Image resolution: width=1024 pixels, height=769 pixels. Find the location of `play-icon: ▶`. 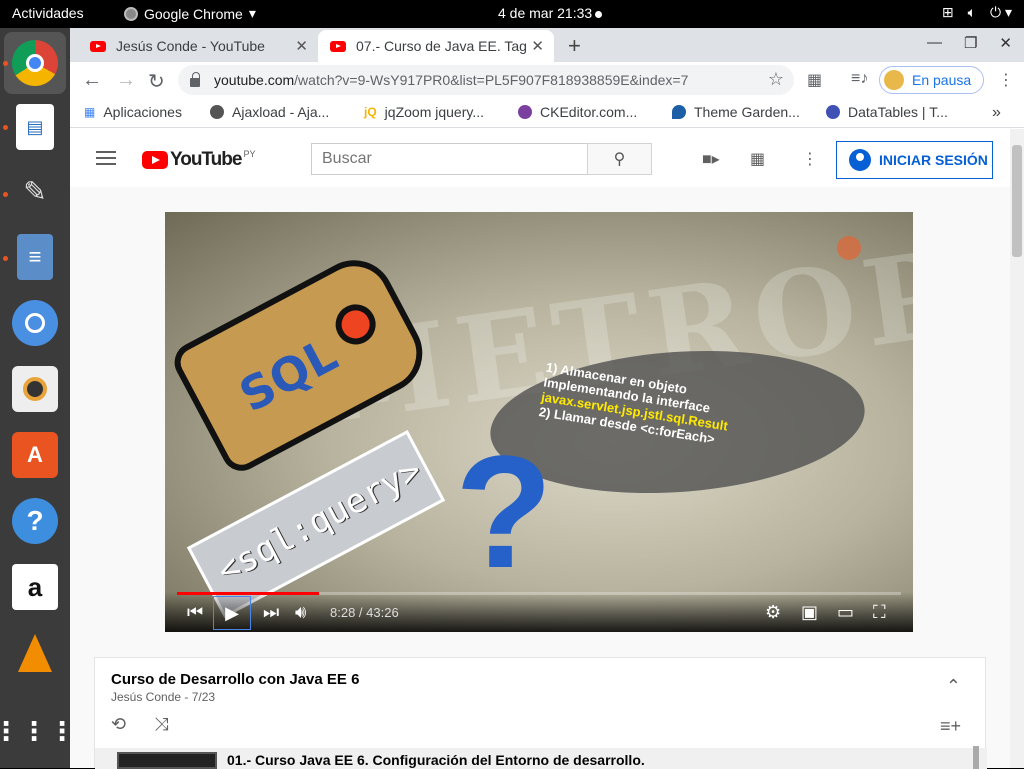

play-icon: ▶ is located at coordinates (232, 612).